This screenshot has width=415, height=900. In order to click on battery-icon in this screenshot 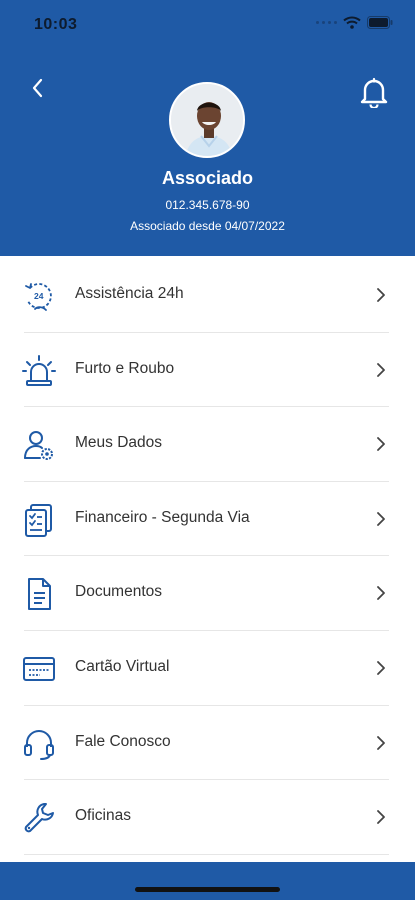, I will do `click(380, 22)`.